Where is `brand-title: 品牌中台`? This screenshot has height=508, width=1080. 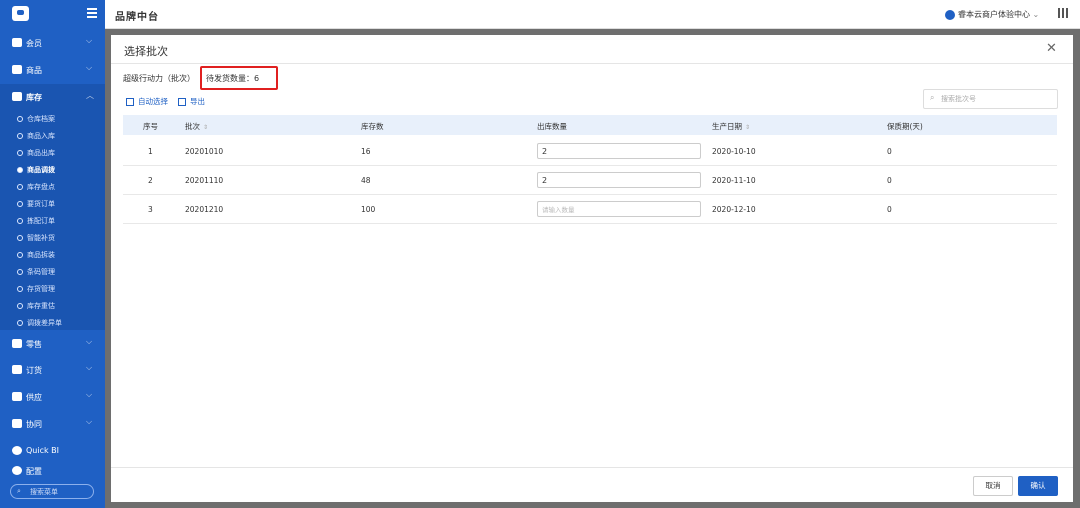 brand-title: 品牌中台 is located at coordinates (137, 17).